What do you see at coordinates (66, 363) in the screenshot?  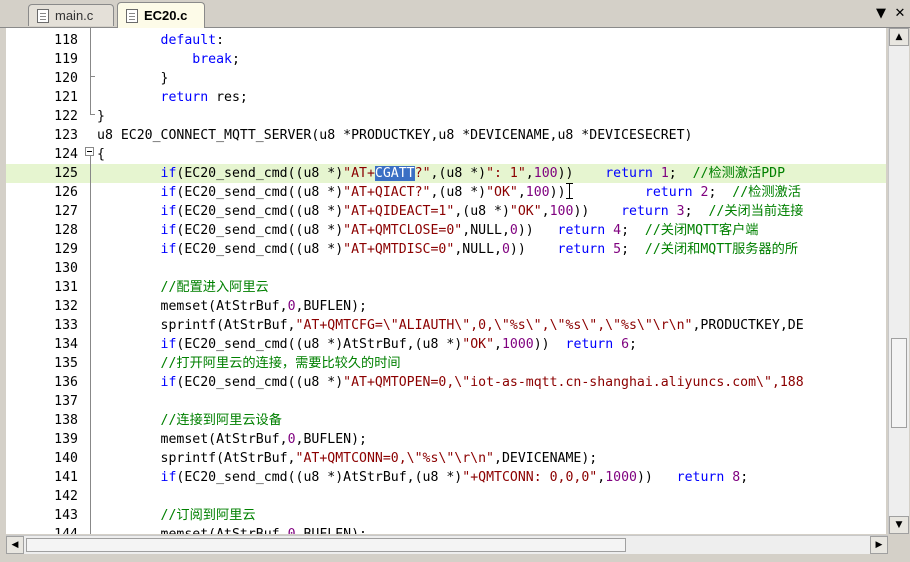 I see `line-number: 135` at bounding box center [66, 363].